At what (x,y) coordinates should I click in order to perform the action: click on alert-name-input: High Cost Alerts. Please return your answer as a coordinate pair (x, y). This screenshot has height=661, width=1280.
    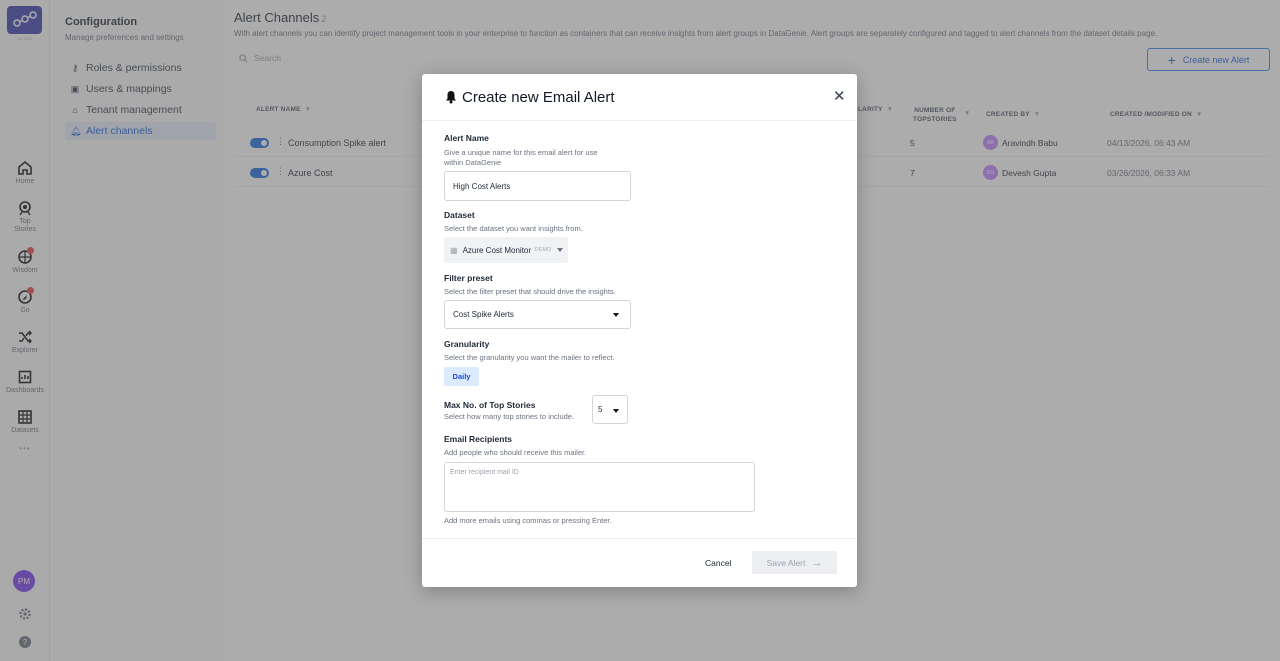
    Looking at the image, I should click on (537, 186).